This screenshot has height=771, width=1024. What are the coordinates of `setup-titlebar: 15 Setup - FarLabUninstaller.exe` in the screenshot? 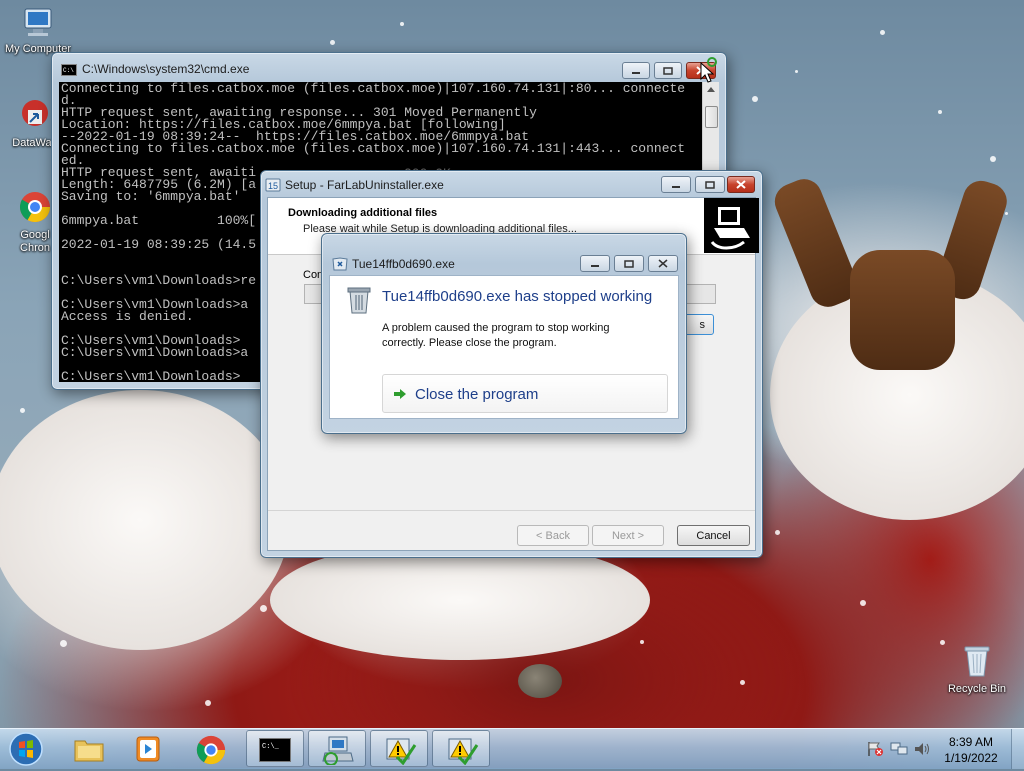 It's located at (511, 185).